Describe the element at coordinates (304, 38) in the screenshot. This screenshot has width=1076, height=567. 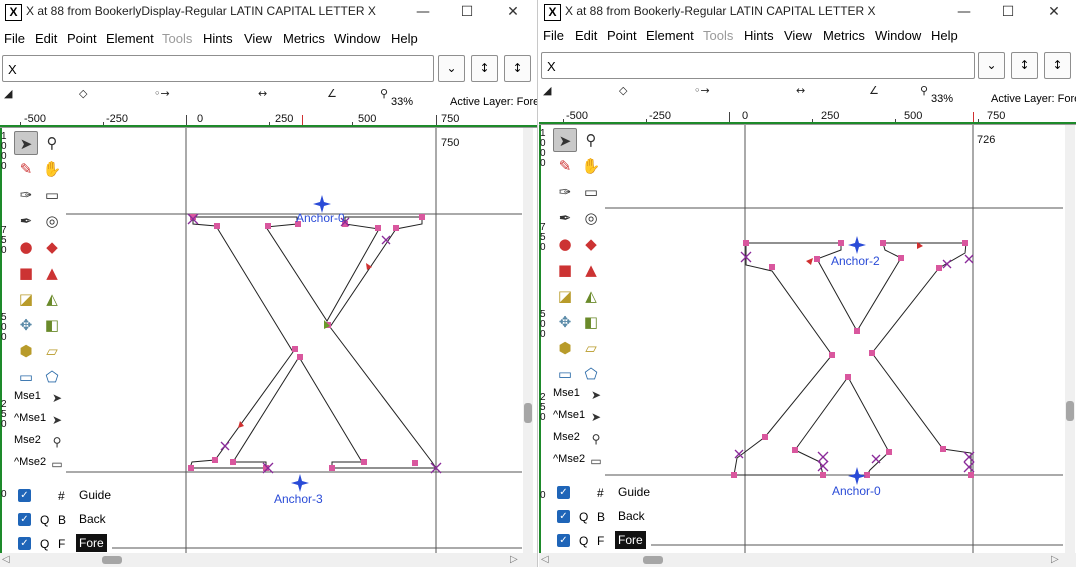
I see `menu-metrics: Metrics` at that location.